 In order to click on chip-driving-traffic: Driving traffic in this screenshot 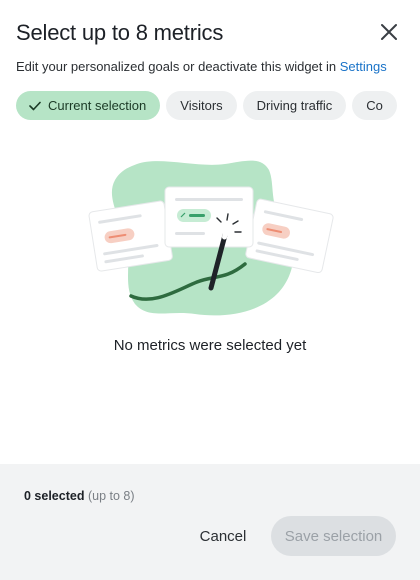, I will do `click(294, 105)`.